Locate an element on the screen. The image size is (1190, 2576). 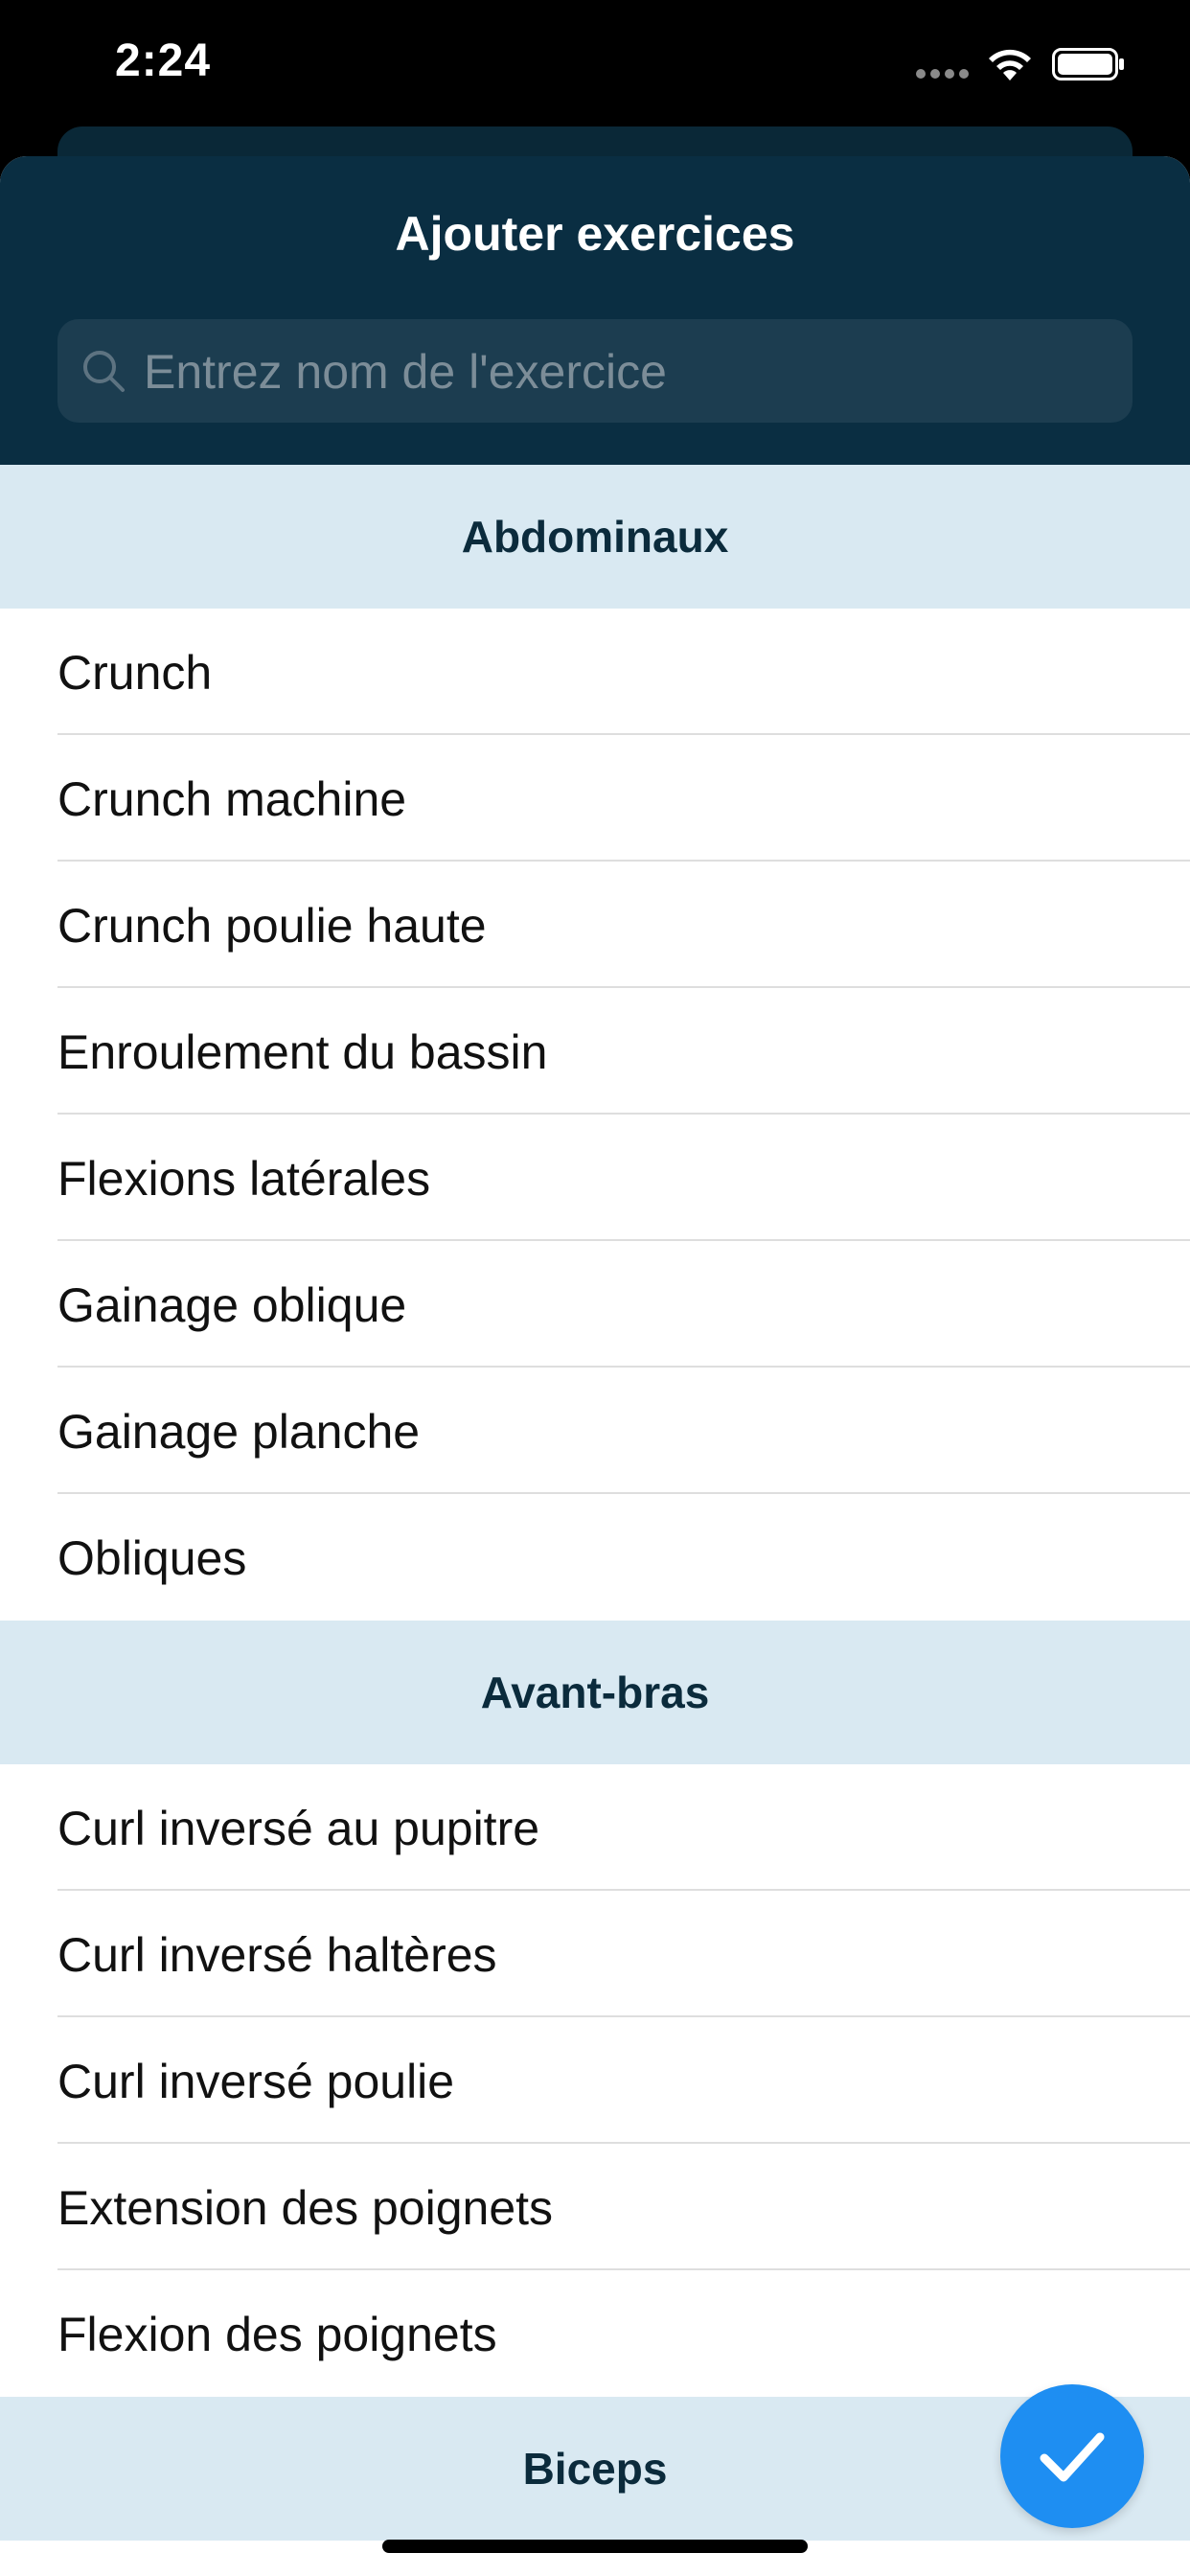
status-bar: 2:24 is located at coordinates (595, 63).